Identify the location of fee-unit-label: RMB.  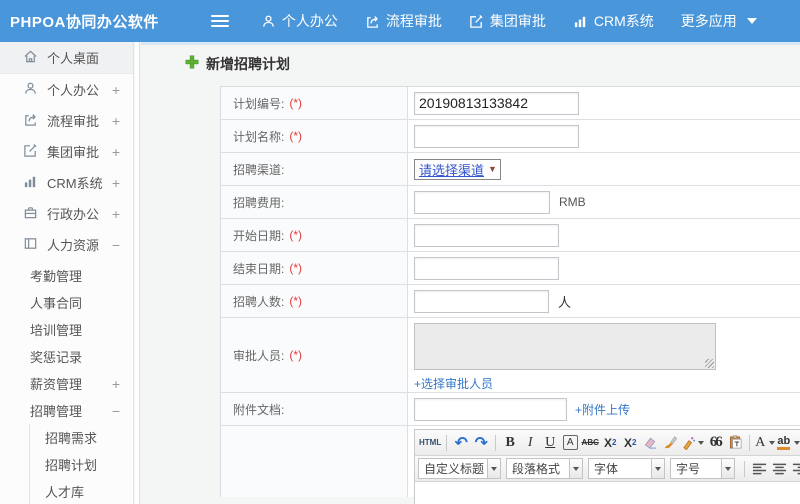
(572, 202).